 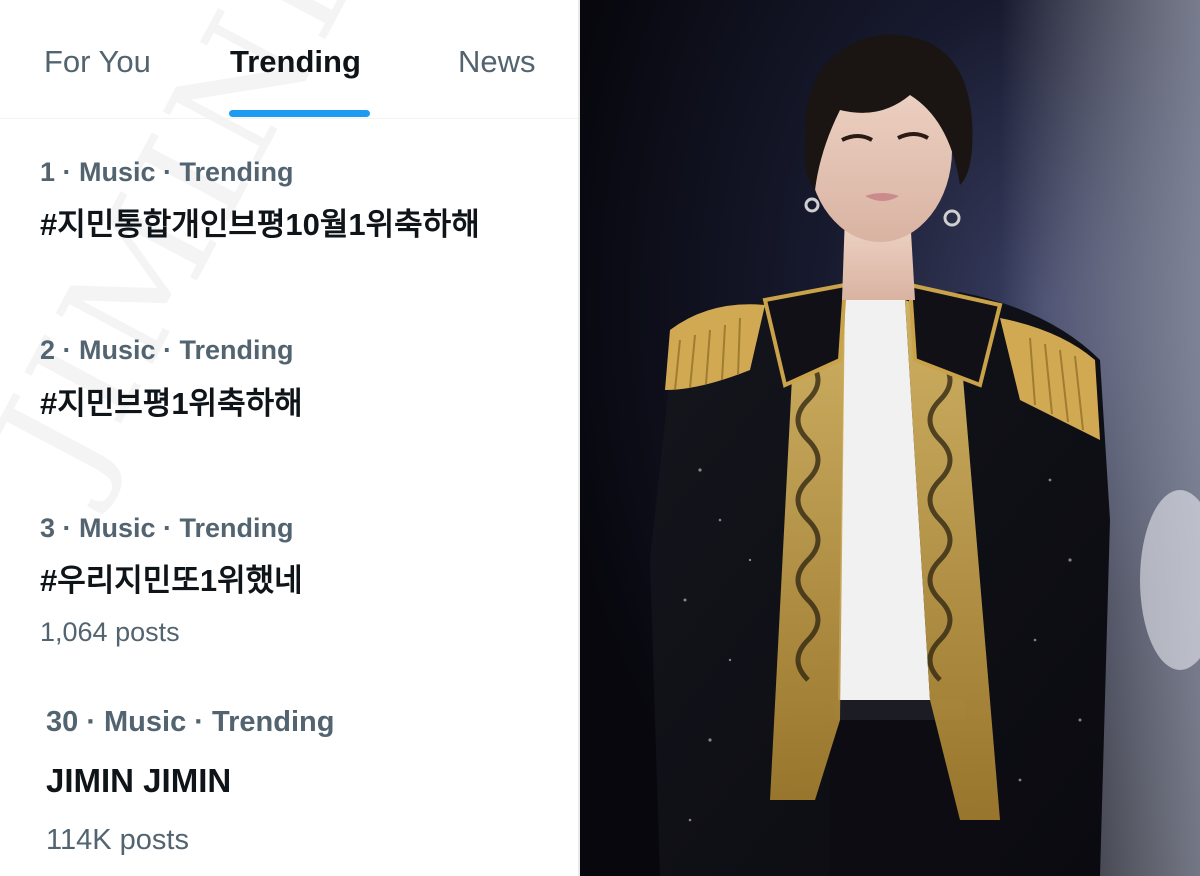 I want to click on tab-news: News, so click(x=497, y=62).